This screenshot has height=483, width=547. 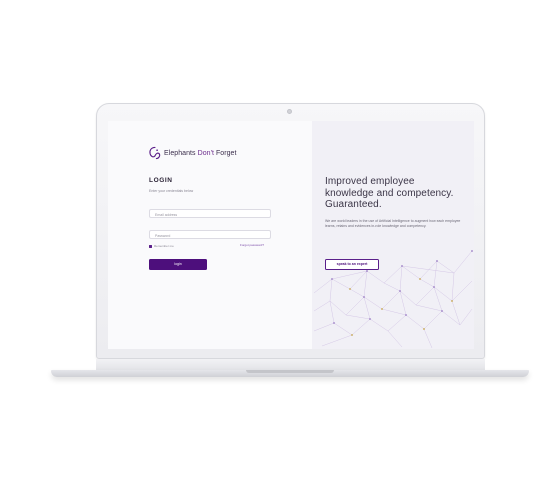 I want to click on remember-checkbox, so click(x=150, y=246).